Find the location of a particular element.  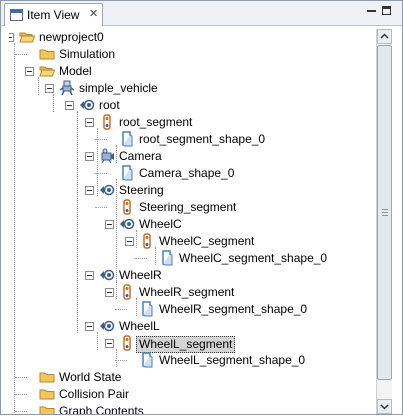

tree-item: WheelR is located at coordinates (191, 275).